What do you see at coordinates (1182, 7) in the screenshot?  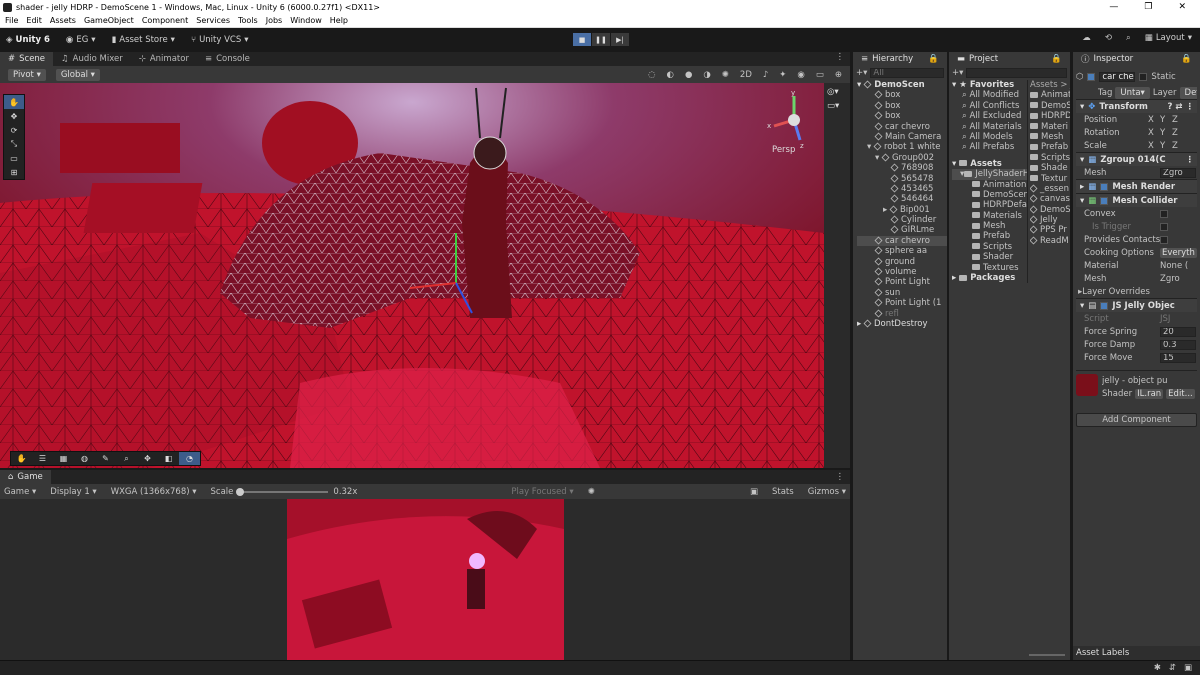 I see `close-icon: ✕` at bounding box center [1182, 7].